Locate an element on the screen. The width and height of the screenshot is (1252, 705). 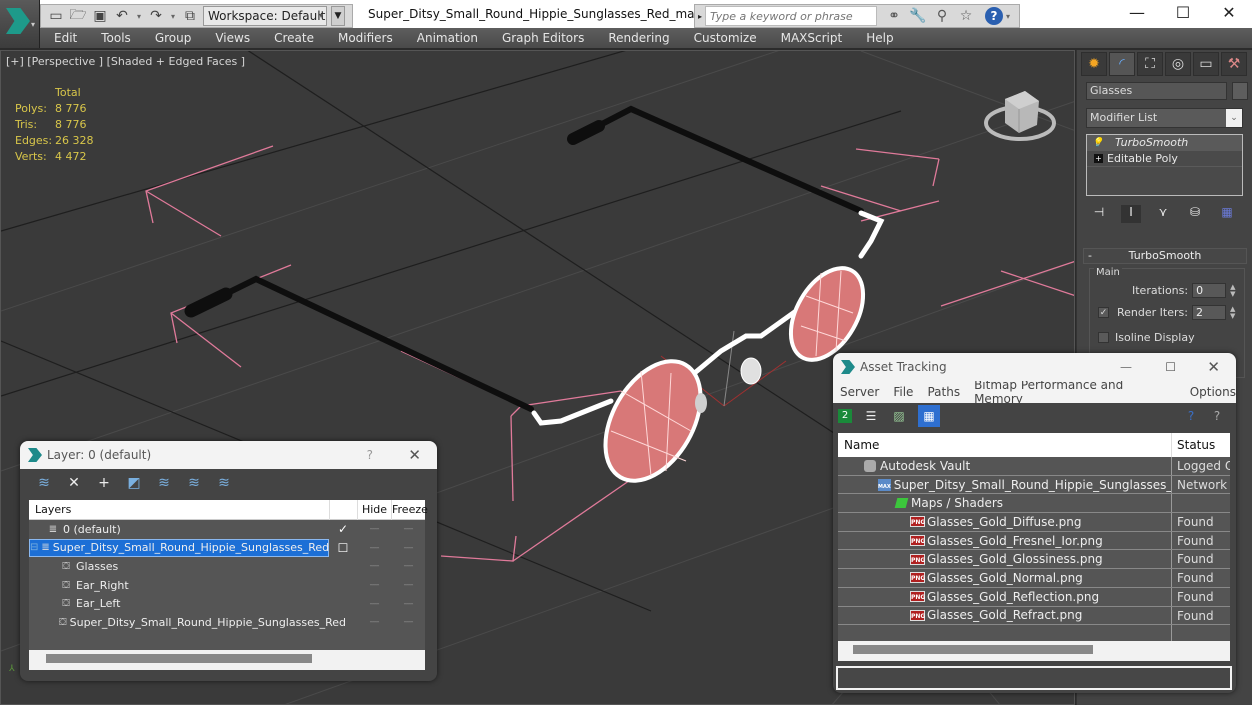
highlight-selected-icon: ≋ is located at coordinates (164, 483).